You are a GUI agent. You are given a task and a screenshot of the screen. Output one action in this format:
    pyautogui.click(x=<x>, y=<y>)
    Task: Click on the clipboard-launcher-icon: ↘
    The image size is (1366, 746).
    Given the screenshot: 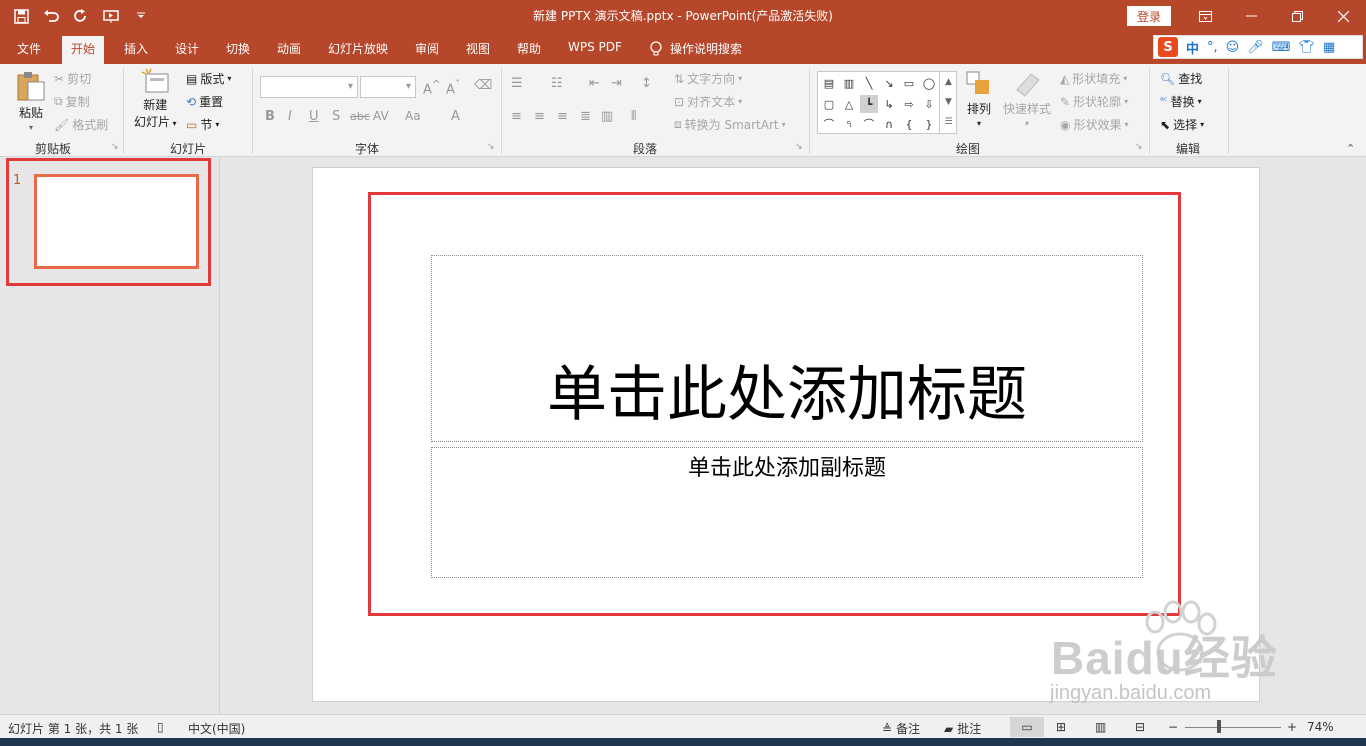 What is the action you would take?
    pyautogui.click(x=115, y=147)
    